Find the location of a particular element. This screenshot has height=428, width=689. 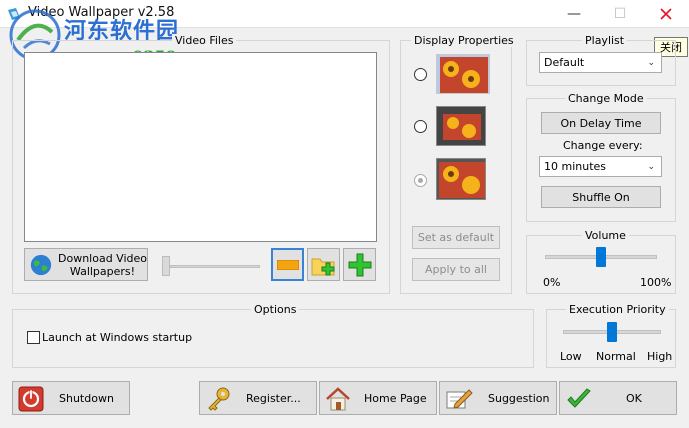

key-icon is located at coordinates (219, 399).